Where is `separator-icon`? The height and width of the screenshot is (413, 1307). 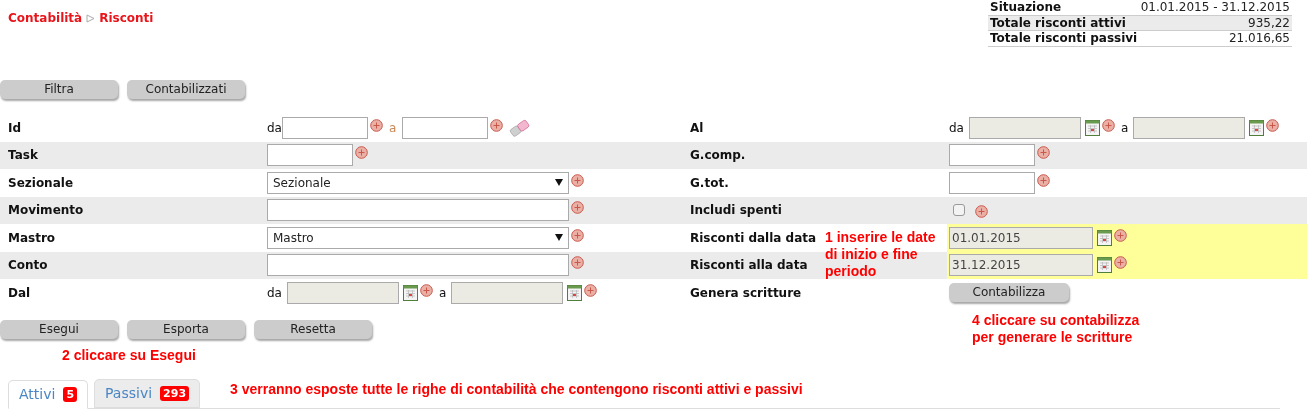 separator-icon is located at coordinates (91, 18).